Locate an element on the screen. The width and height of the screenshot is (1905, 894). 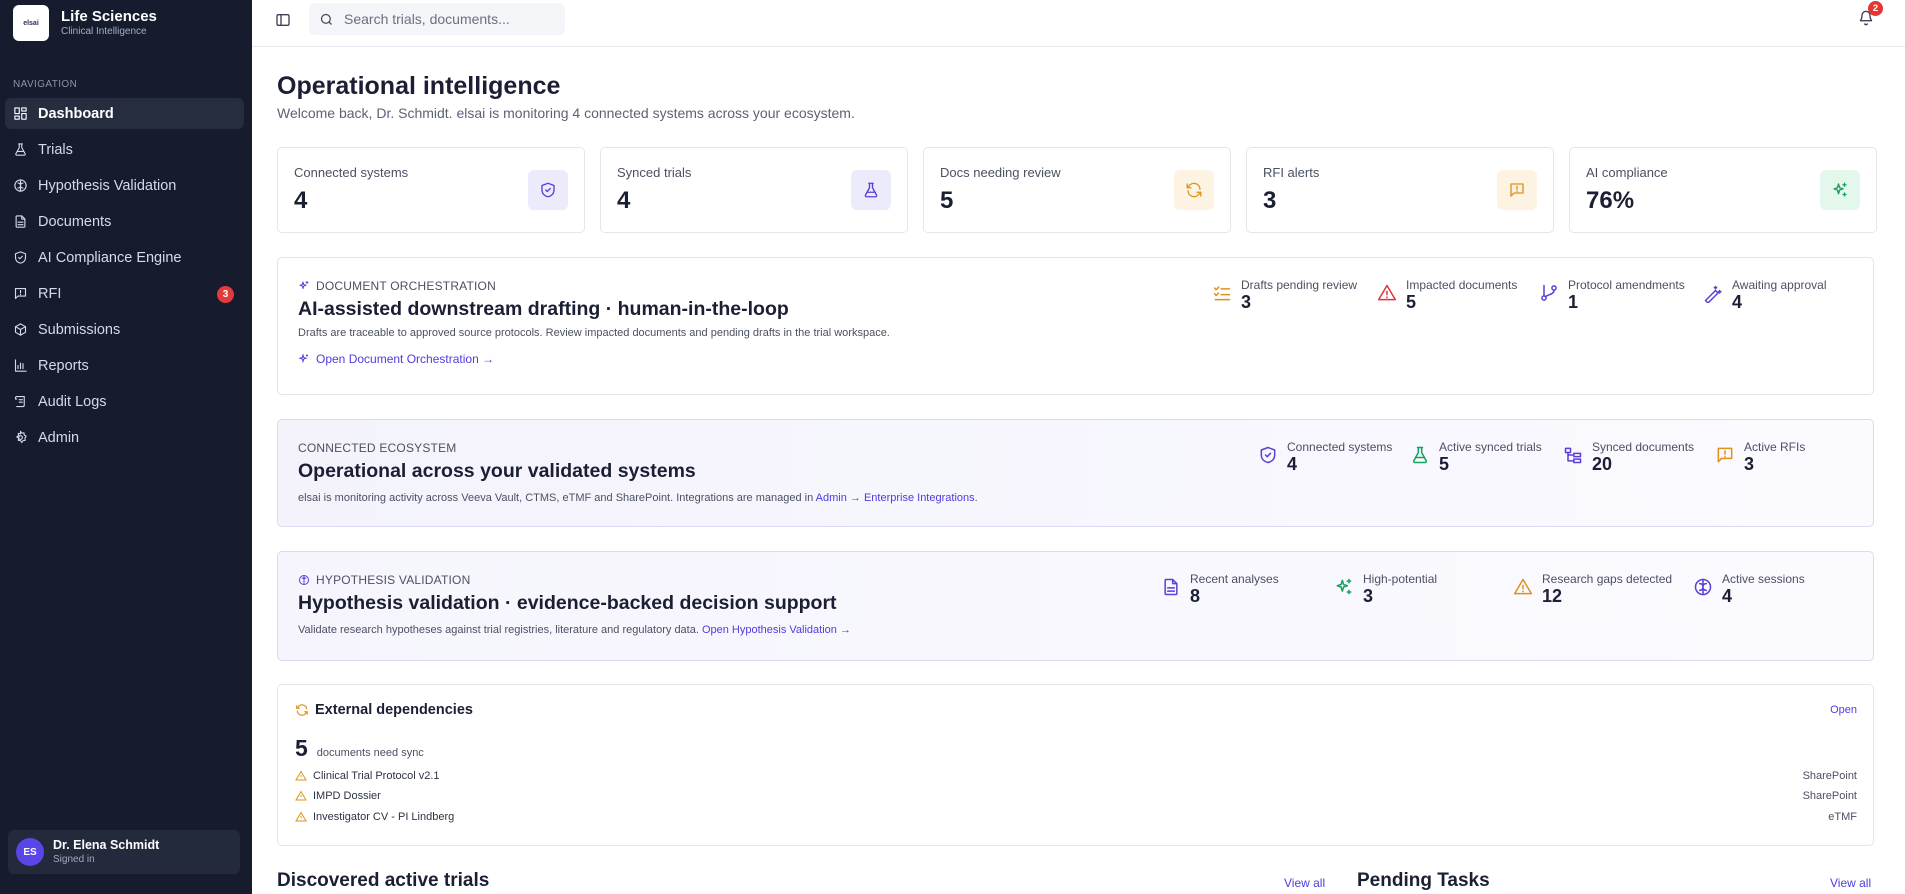
external-dependencies-open-link: Open is located at coordinates (1843, 710).